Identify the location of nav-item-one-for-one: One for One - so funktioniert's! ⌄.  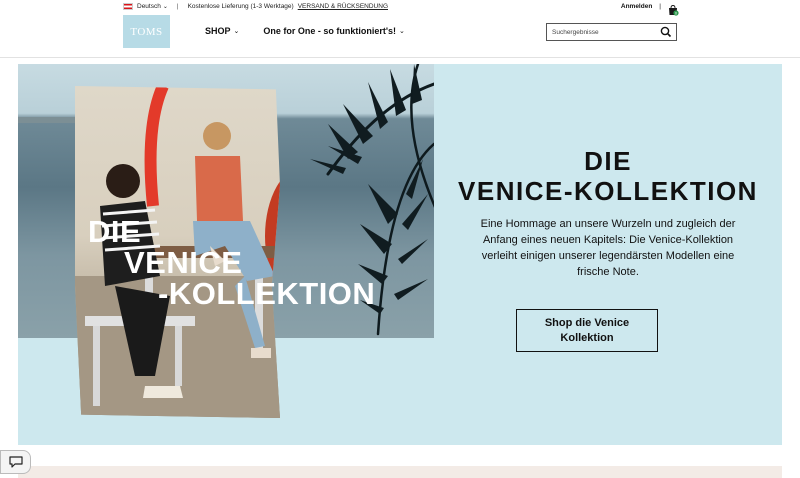
(334, 31).